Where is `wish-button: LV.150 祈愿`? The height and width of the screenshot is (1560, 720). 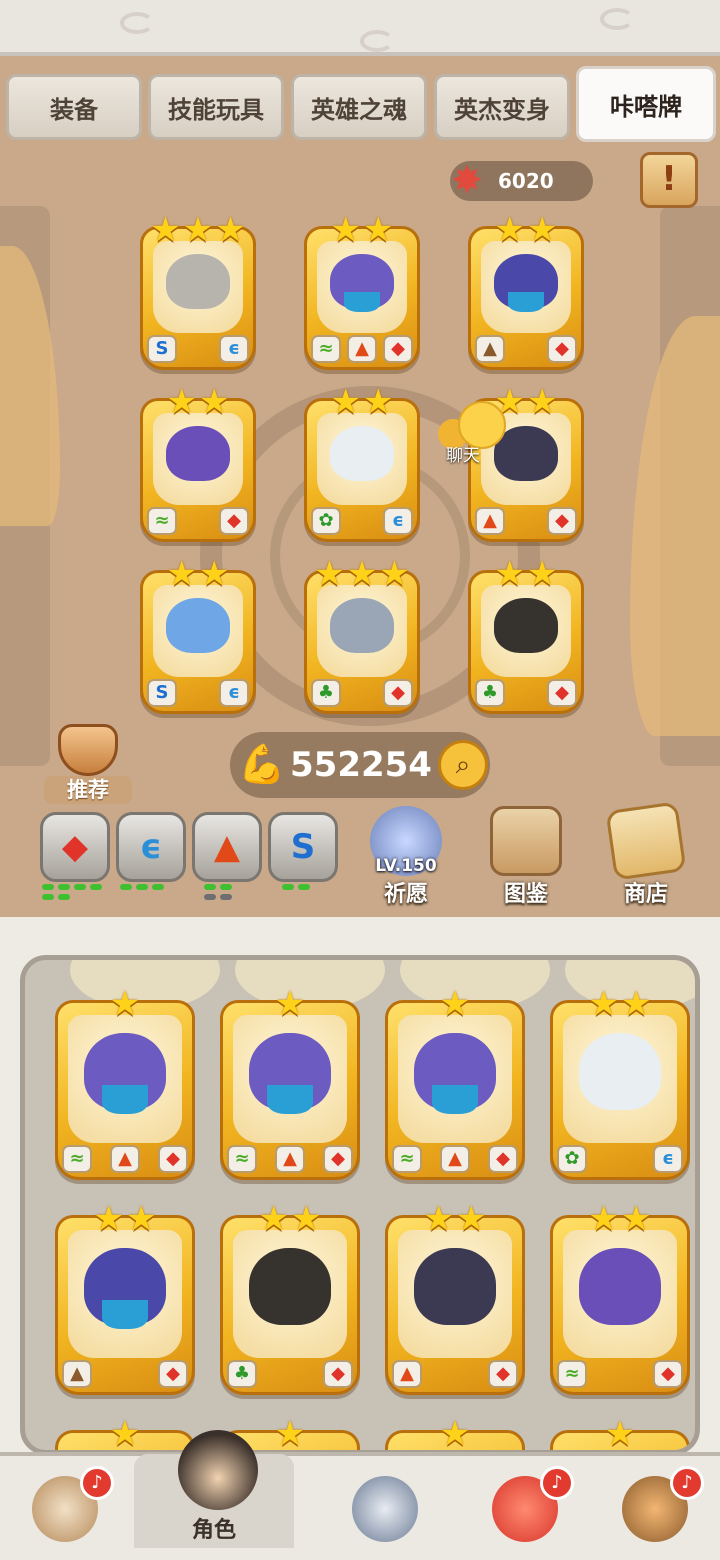 wish-button: LV.150 祈愿 is located at coordinates (406, 857).